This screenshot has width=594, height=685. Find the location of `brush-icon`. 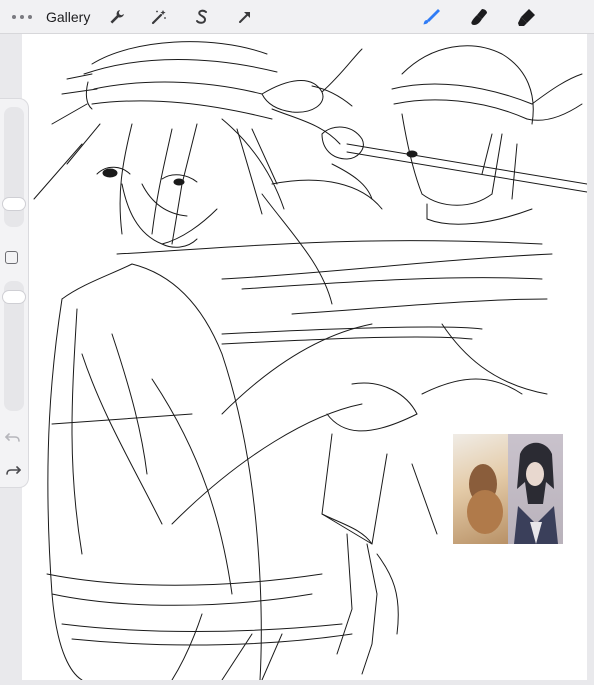

brush-icon is located at coordinates (431, 17).